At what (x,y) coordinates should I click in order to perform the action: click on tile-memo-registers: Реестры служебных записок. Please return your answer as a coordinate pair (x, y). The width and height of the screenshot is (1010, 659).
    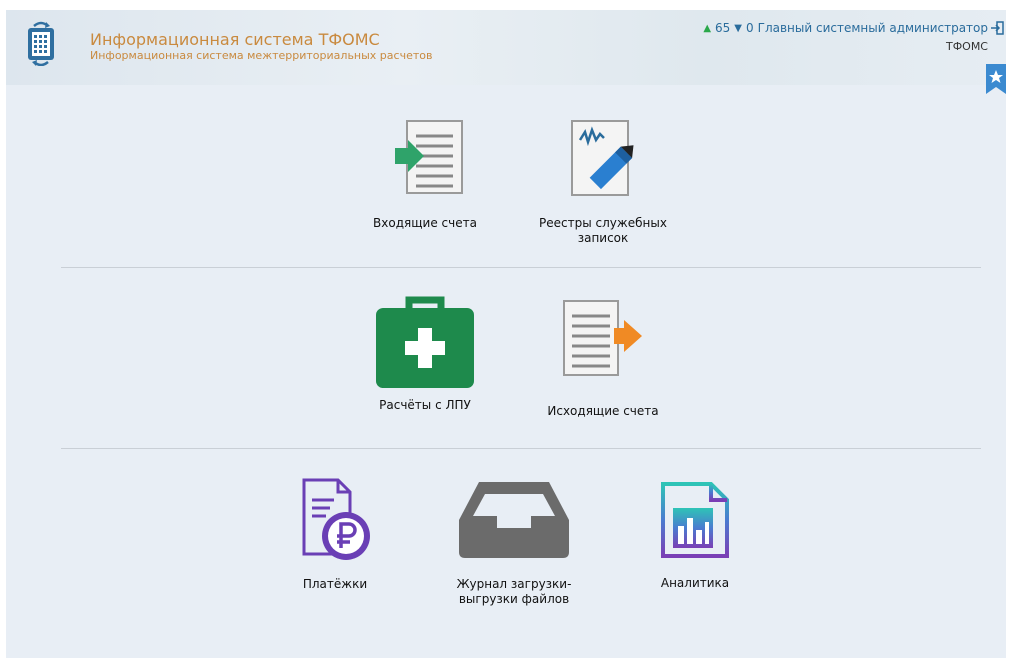
    Looking at the image, I should click on (603, 182).